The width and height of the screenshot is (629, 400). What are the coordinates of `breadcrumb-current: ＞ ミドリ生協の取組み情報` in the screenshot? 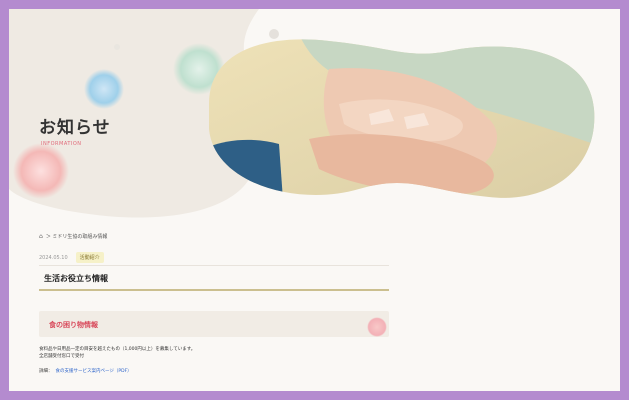 It's located at (77, 236).